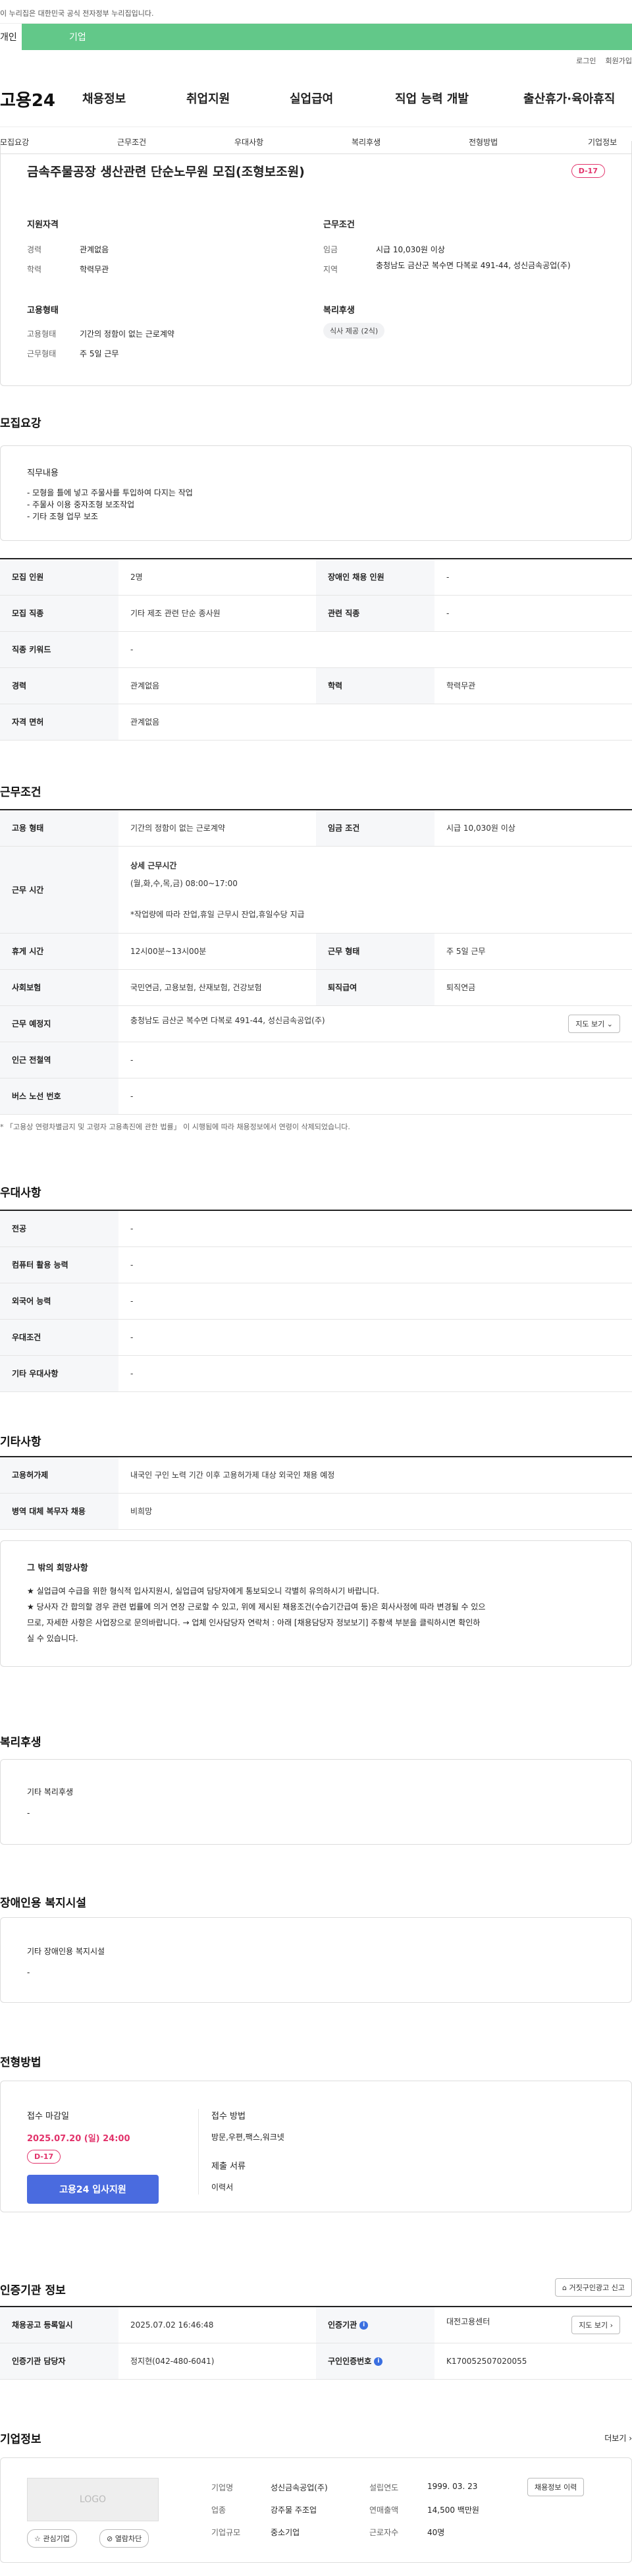 Image resolution: width=632 pixels, height=2576 pixels. What do you see at coordinates (43, 473) in the screenshot?
I see `duty-heading: 직무내용` at bounding box center [43, 473].